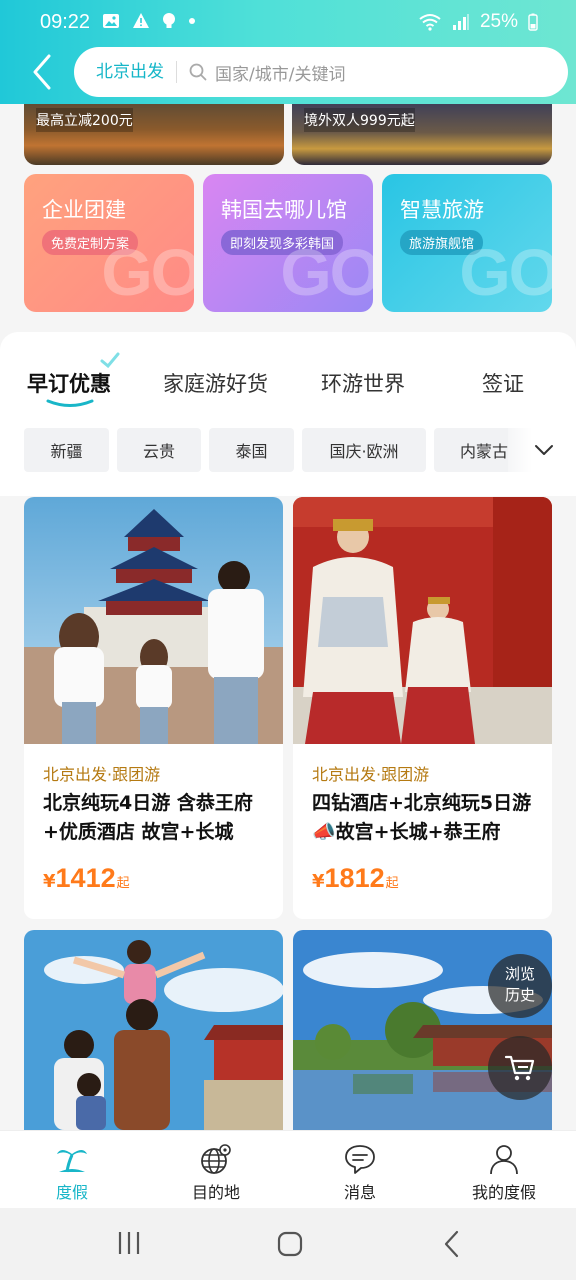  What do you see at coordinates (359, 1192) in the screenshot?
I see `nav-label: 消息` at bounding box center [359, 1192].